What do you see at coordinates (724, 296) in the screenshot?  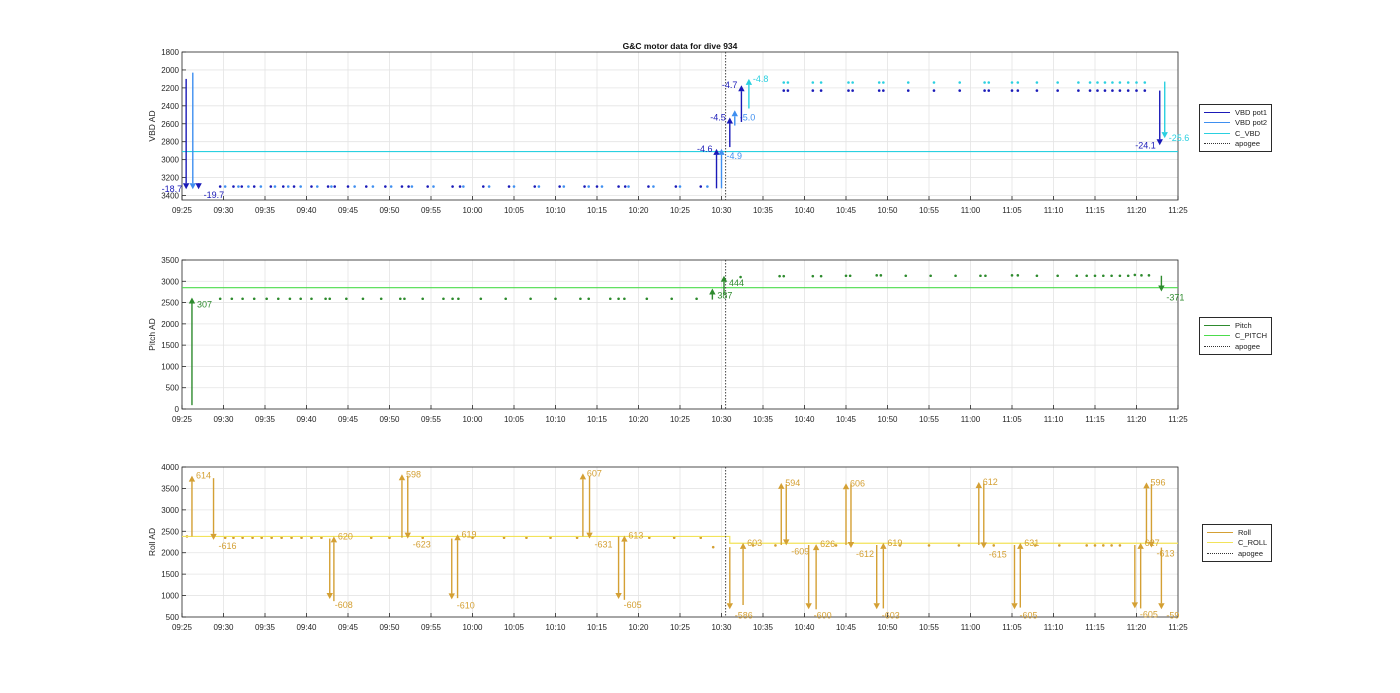 I see `arrow-label: 387` at bounding box center [724, 296].